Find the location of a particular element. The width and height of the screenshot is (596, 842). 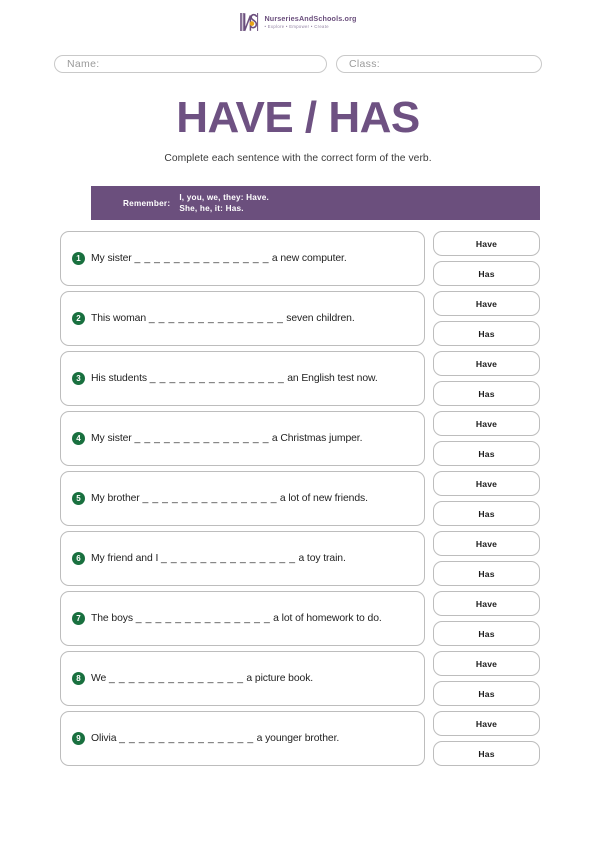

sentence-prefix: My brother is located at coordinates (117, 498).